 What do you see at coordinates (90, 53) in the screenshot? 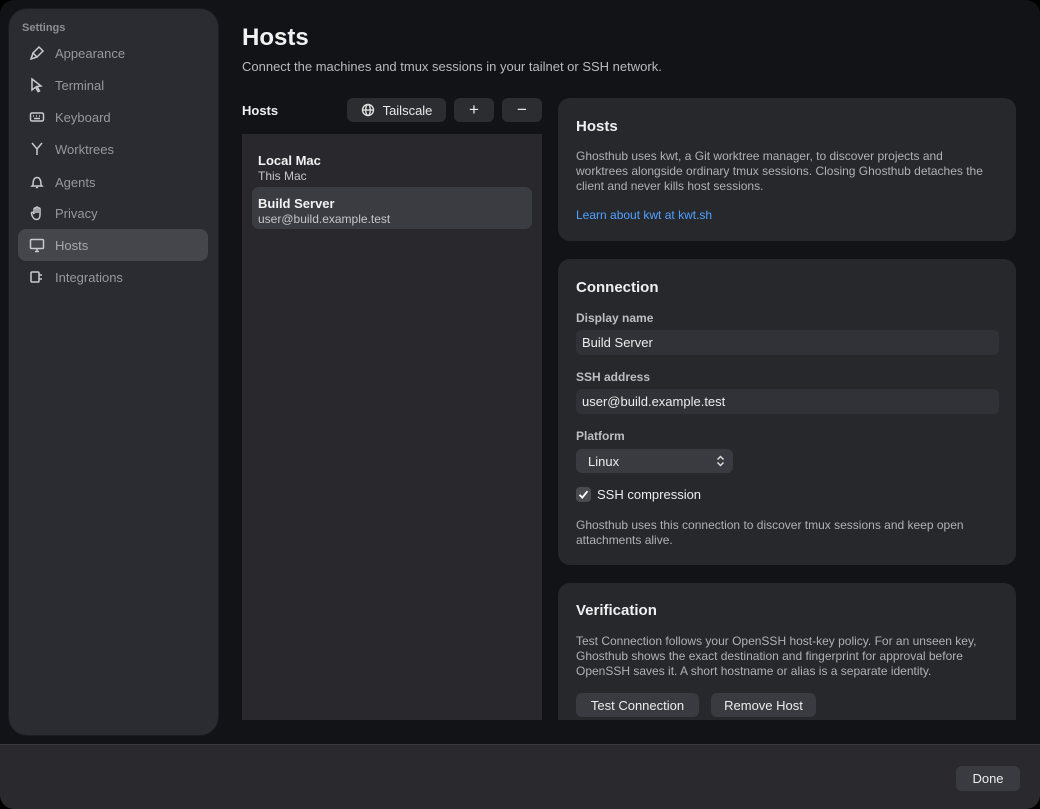
I see `sidebar-item-label: Appearance` at bounding box center [90, 53].